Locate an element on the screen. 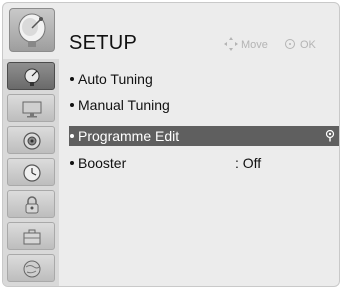  sidebar-item-setup is located at coordinates (31, 76).